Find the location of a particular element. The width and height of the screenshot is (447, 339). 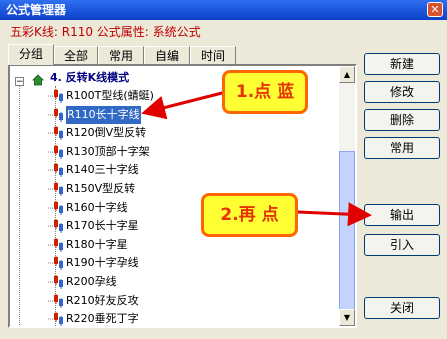

step-one-callout: 1.点 蓝 is located at coordinates (265, 92).